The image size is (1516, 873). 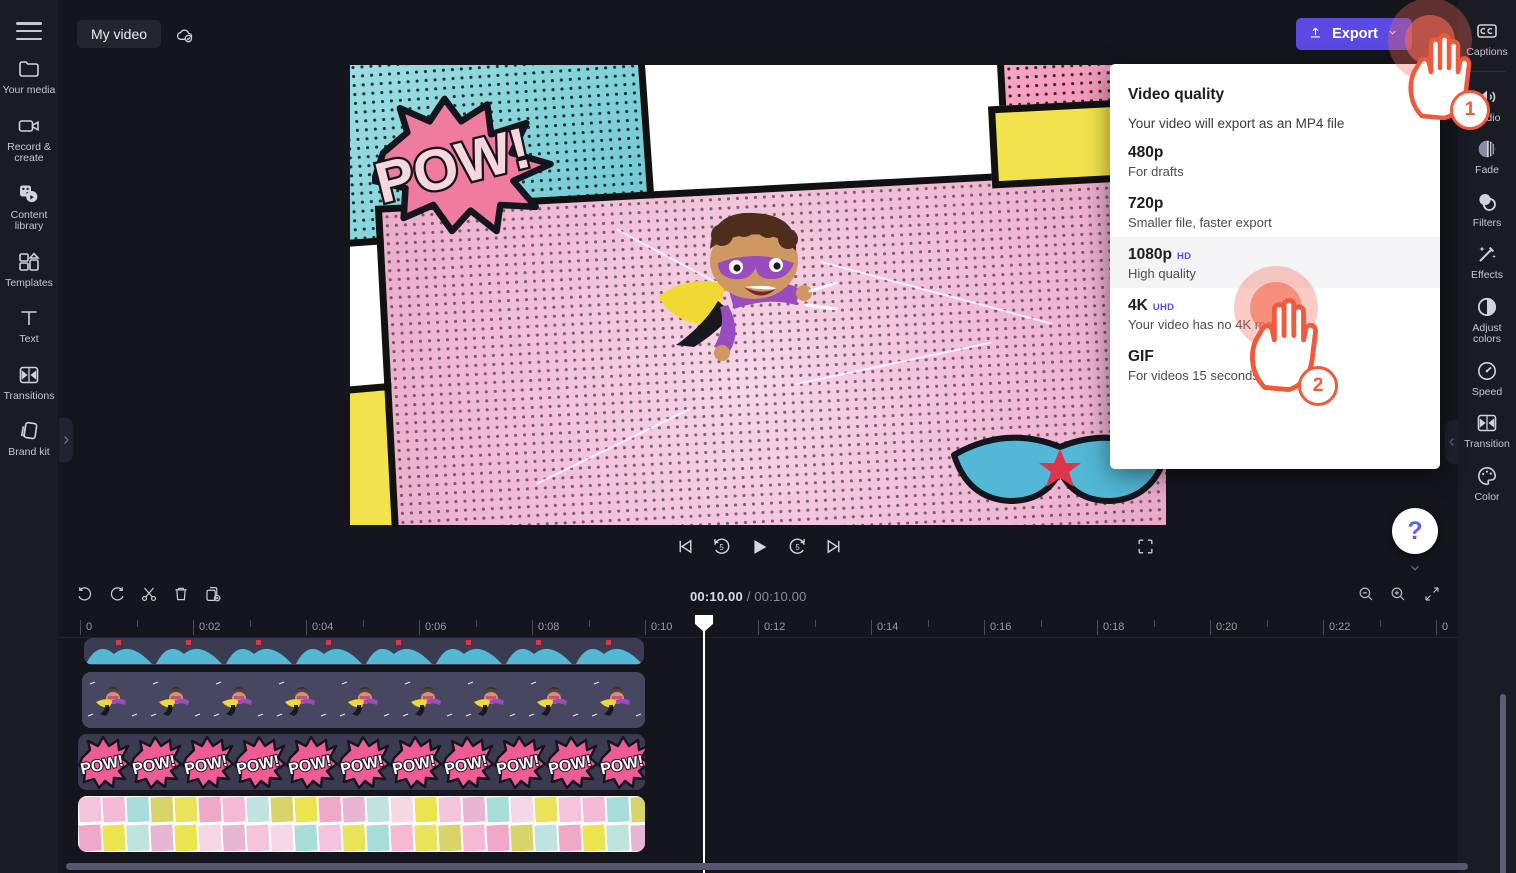 I want to click on zoom-out-button, so click(x=1366, y=596).